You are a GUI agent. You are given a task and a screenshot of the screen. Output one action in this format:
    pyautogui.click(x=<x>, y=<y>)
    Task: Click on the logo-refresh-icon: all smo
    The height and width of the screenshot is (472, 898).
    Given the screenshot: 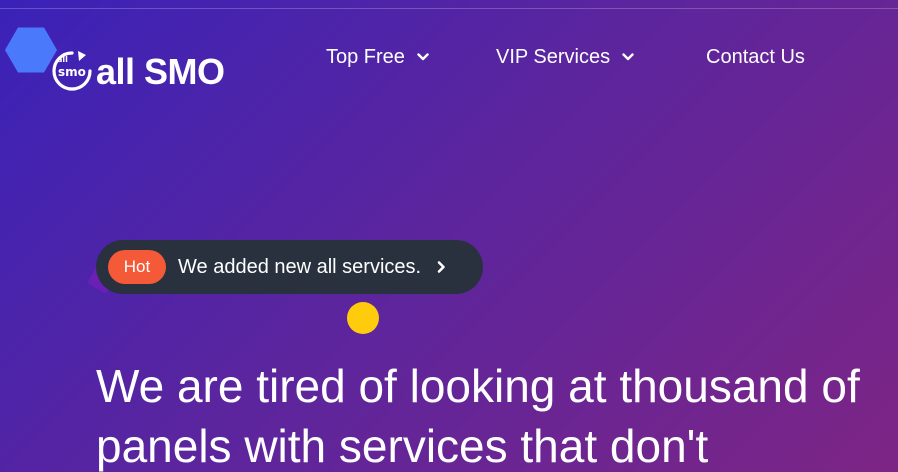 What is the action you would take?
    pyautogui.click(x=72, y=71)
    